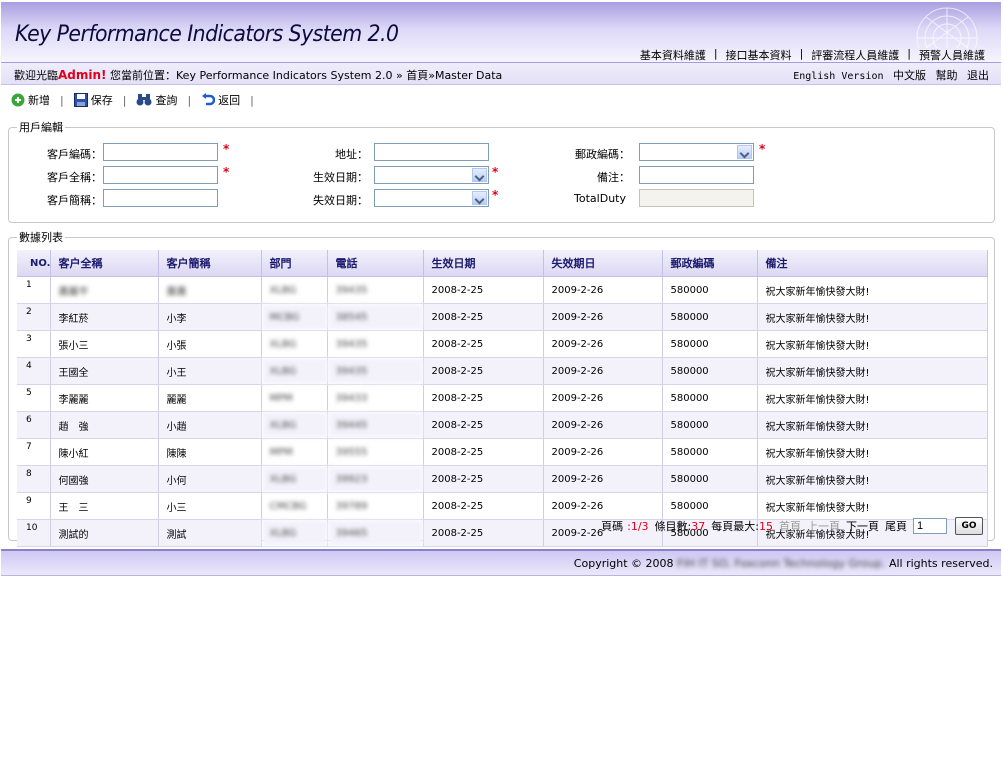  What do you see at coordinates (603, 263) in the screenshot?
I see `column-header-expiry-date: 失效期日` at bounding box center [603, 263].